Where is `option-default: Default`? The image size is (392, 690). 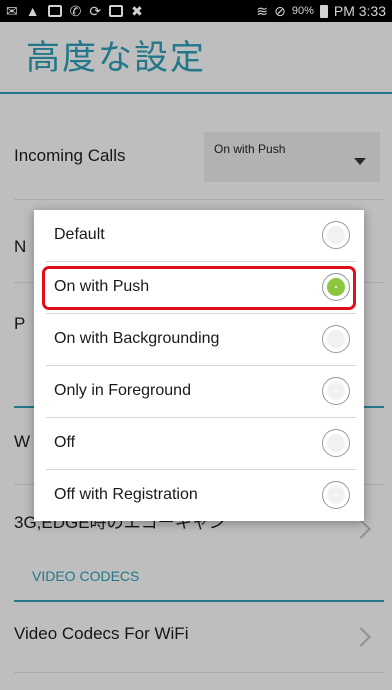 option-default: Default is located at coordinates (199, 235).